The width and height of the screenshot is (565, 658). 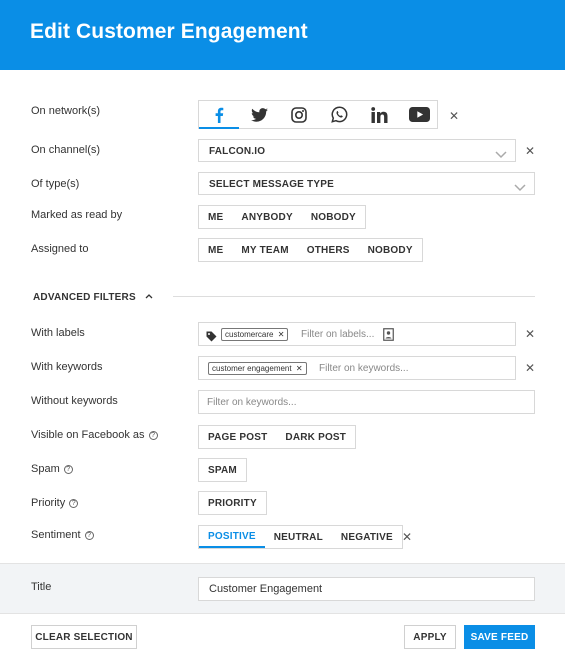 What do you see at coordinates (88, 435) in the screenshot?
I see `visible-facebook-label-text: Visible on Facebook as` at bounding box center [88, 435].